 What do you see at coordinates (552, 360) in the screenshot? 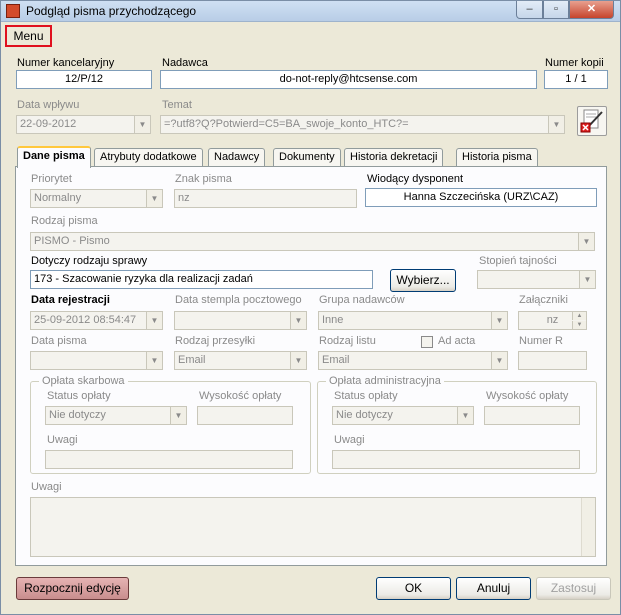
I see `numer-r-field` at bounding box center [552, 360].